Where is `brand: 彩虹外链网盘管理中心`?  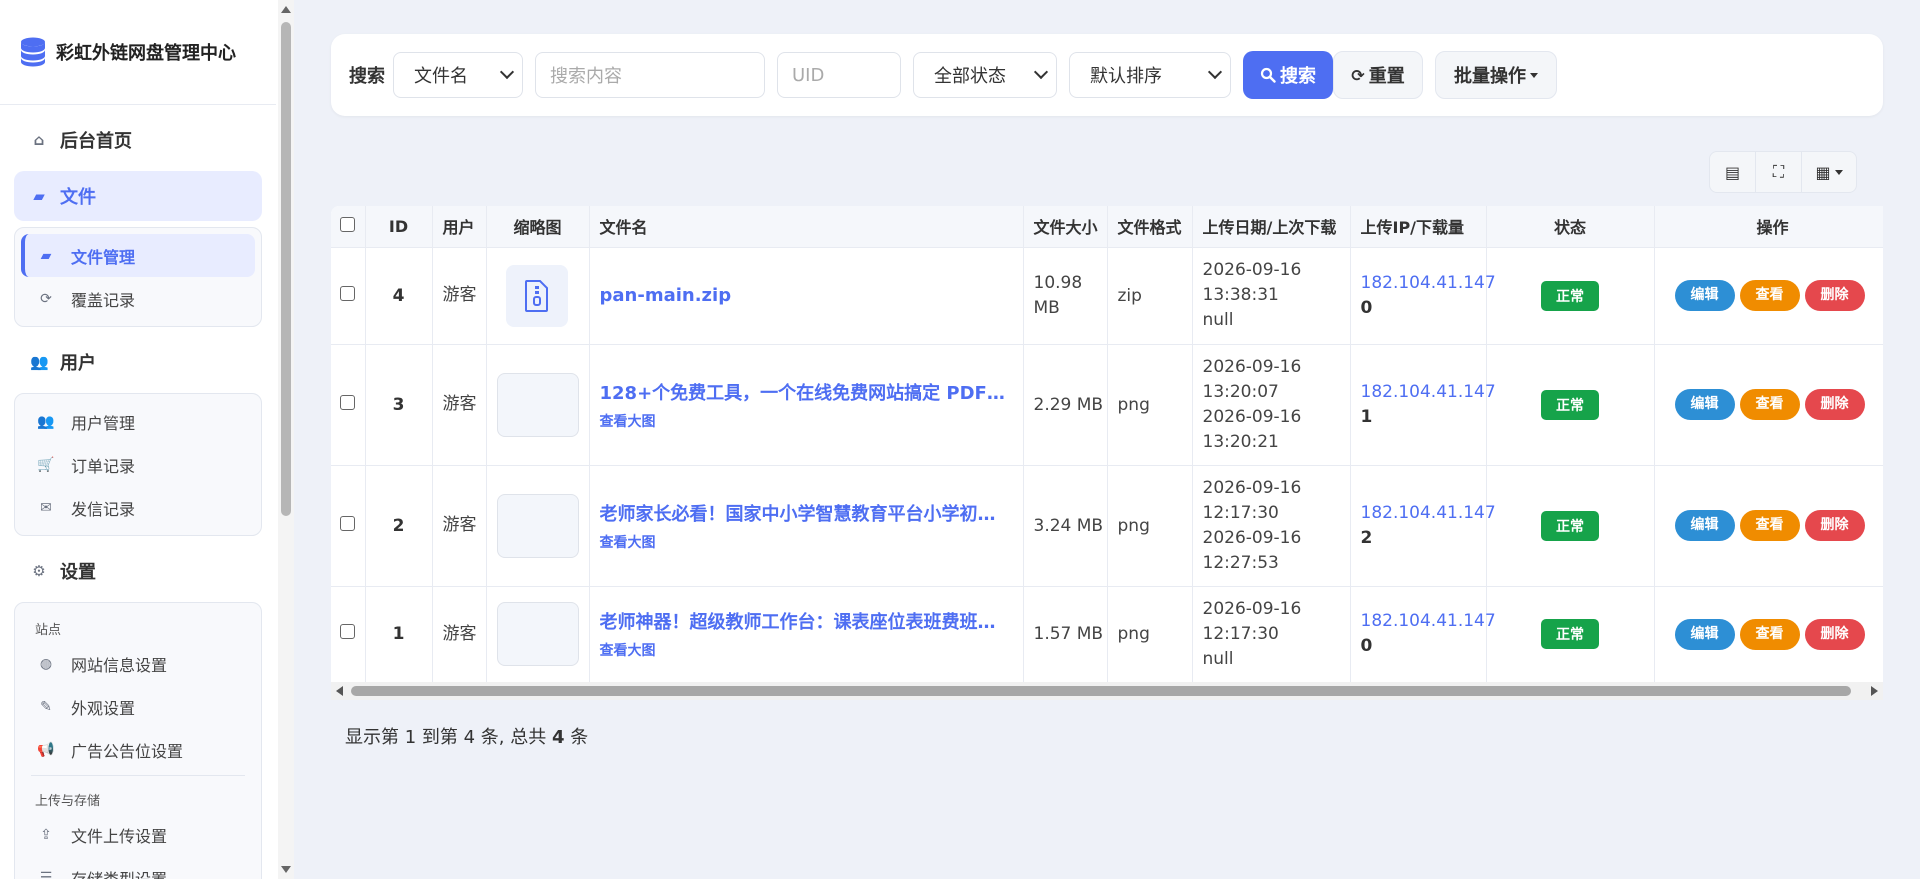
brand: 彩虹外链网盘管理中心 is located at coordinates (138, 52).